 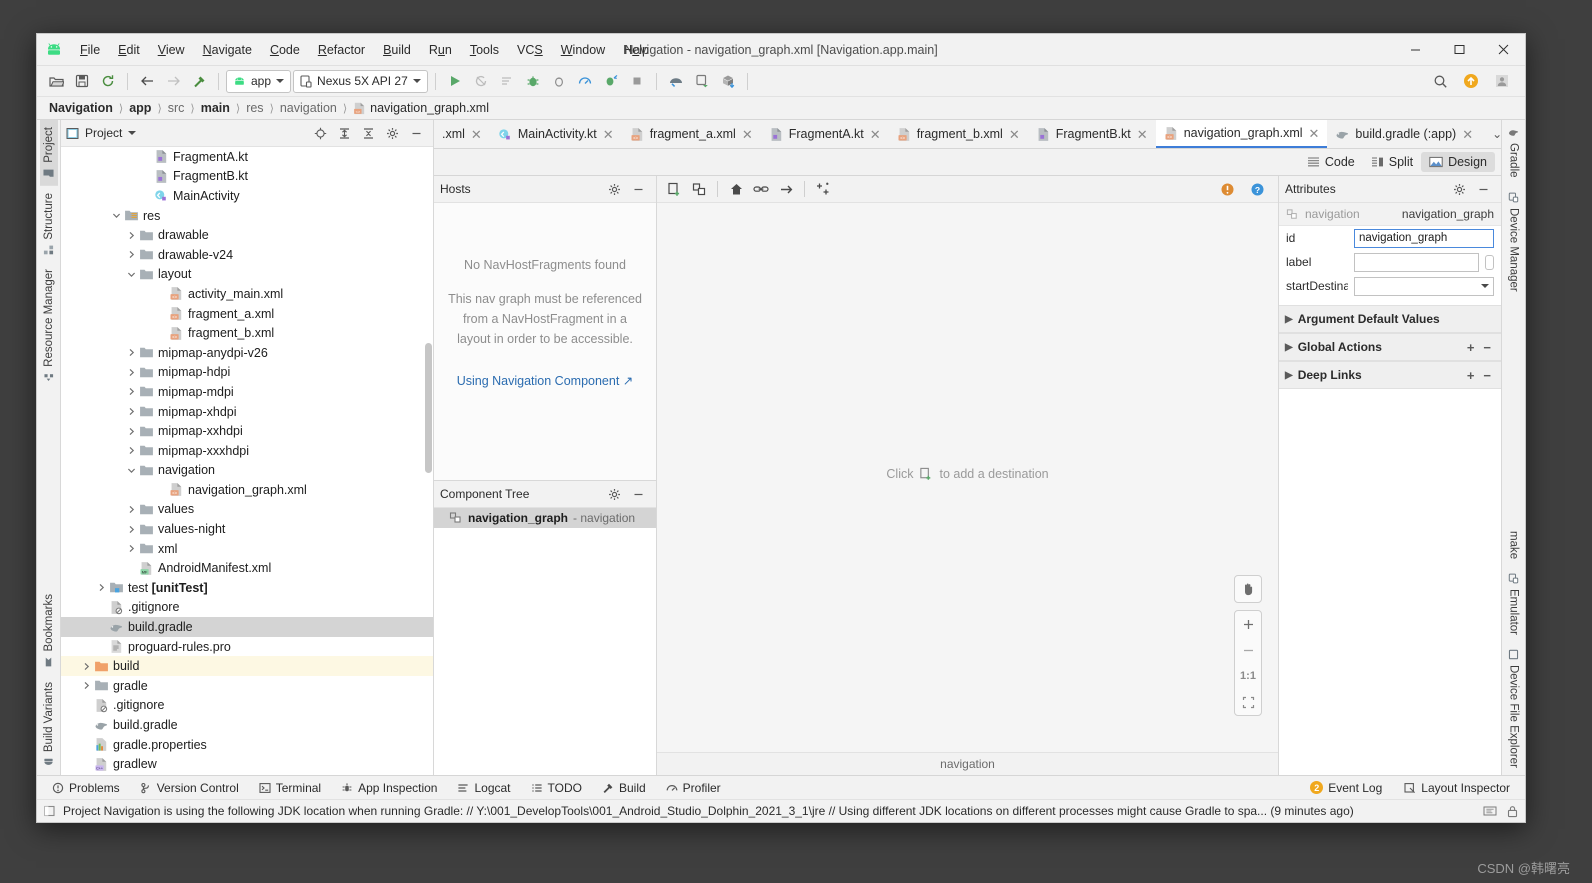 What do you see at coordinates (1514, 242) in the screenshot?
I see `sidebar-item-device-manager: Device Manager` at bounding box center [1514, 242].